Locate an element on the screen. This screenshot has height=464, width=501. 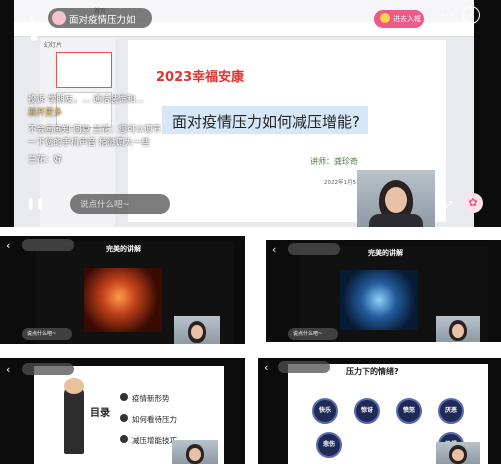
chat-message: 兰花：好 is located at coordinates (45, 160).